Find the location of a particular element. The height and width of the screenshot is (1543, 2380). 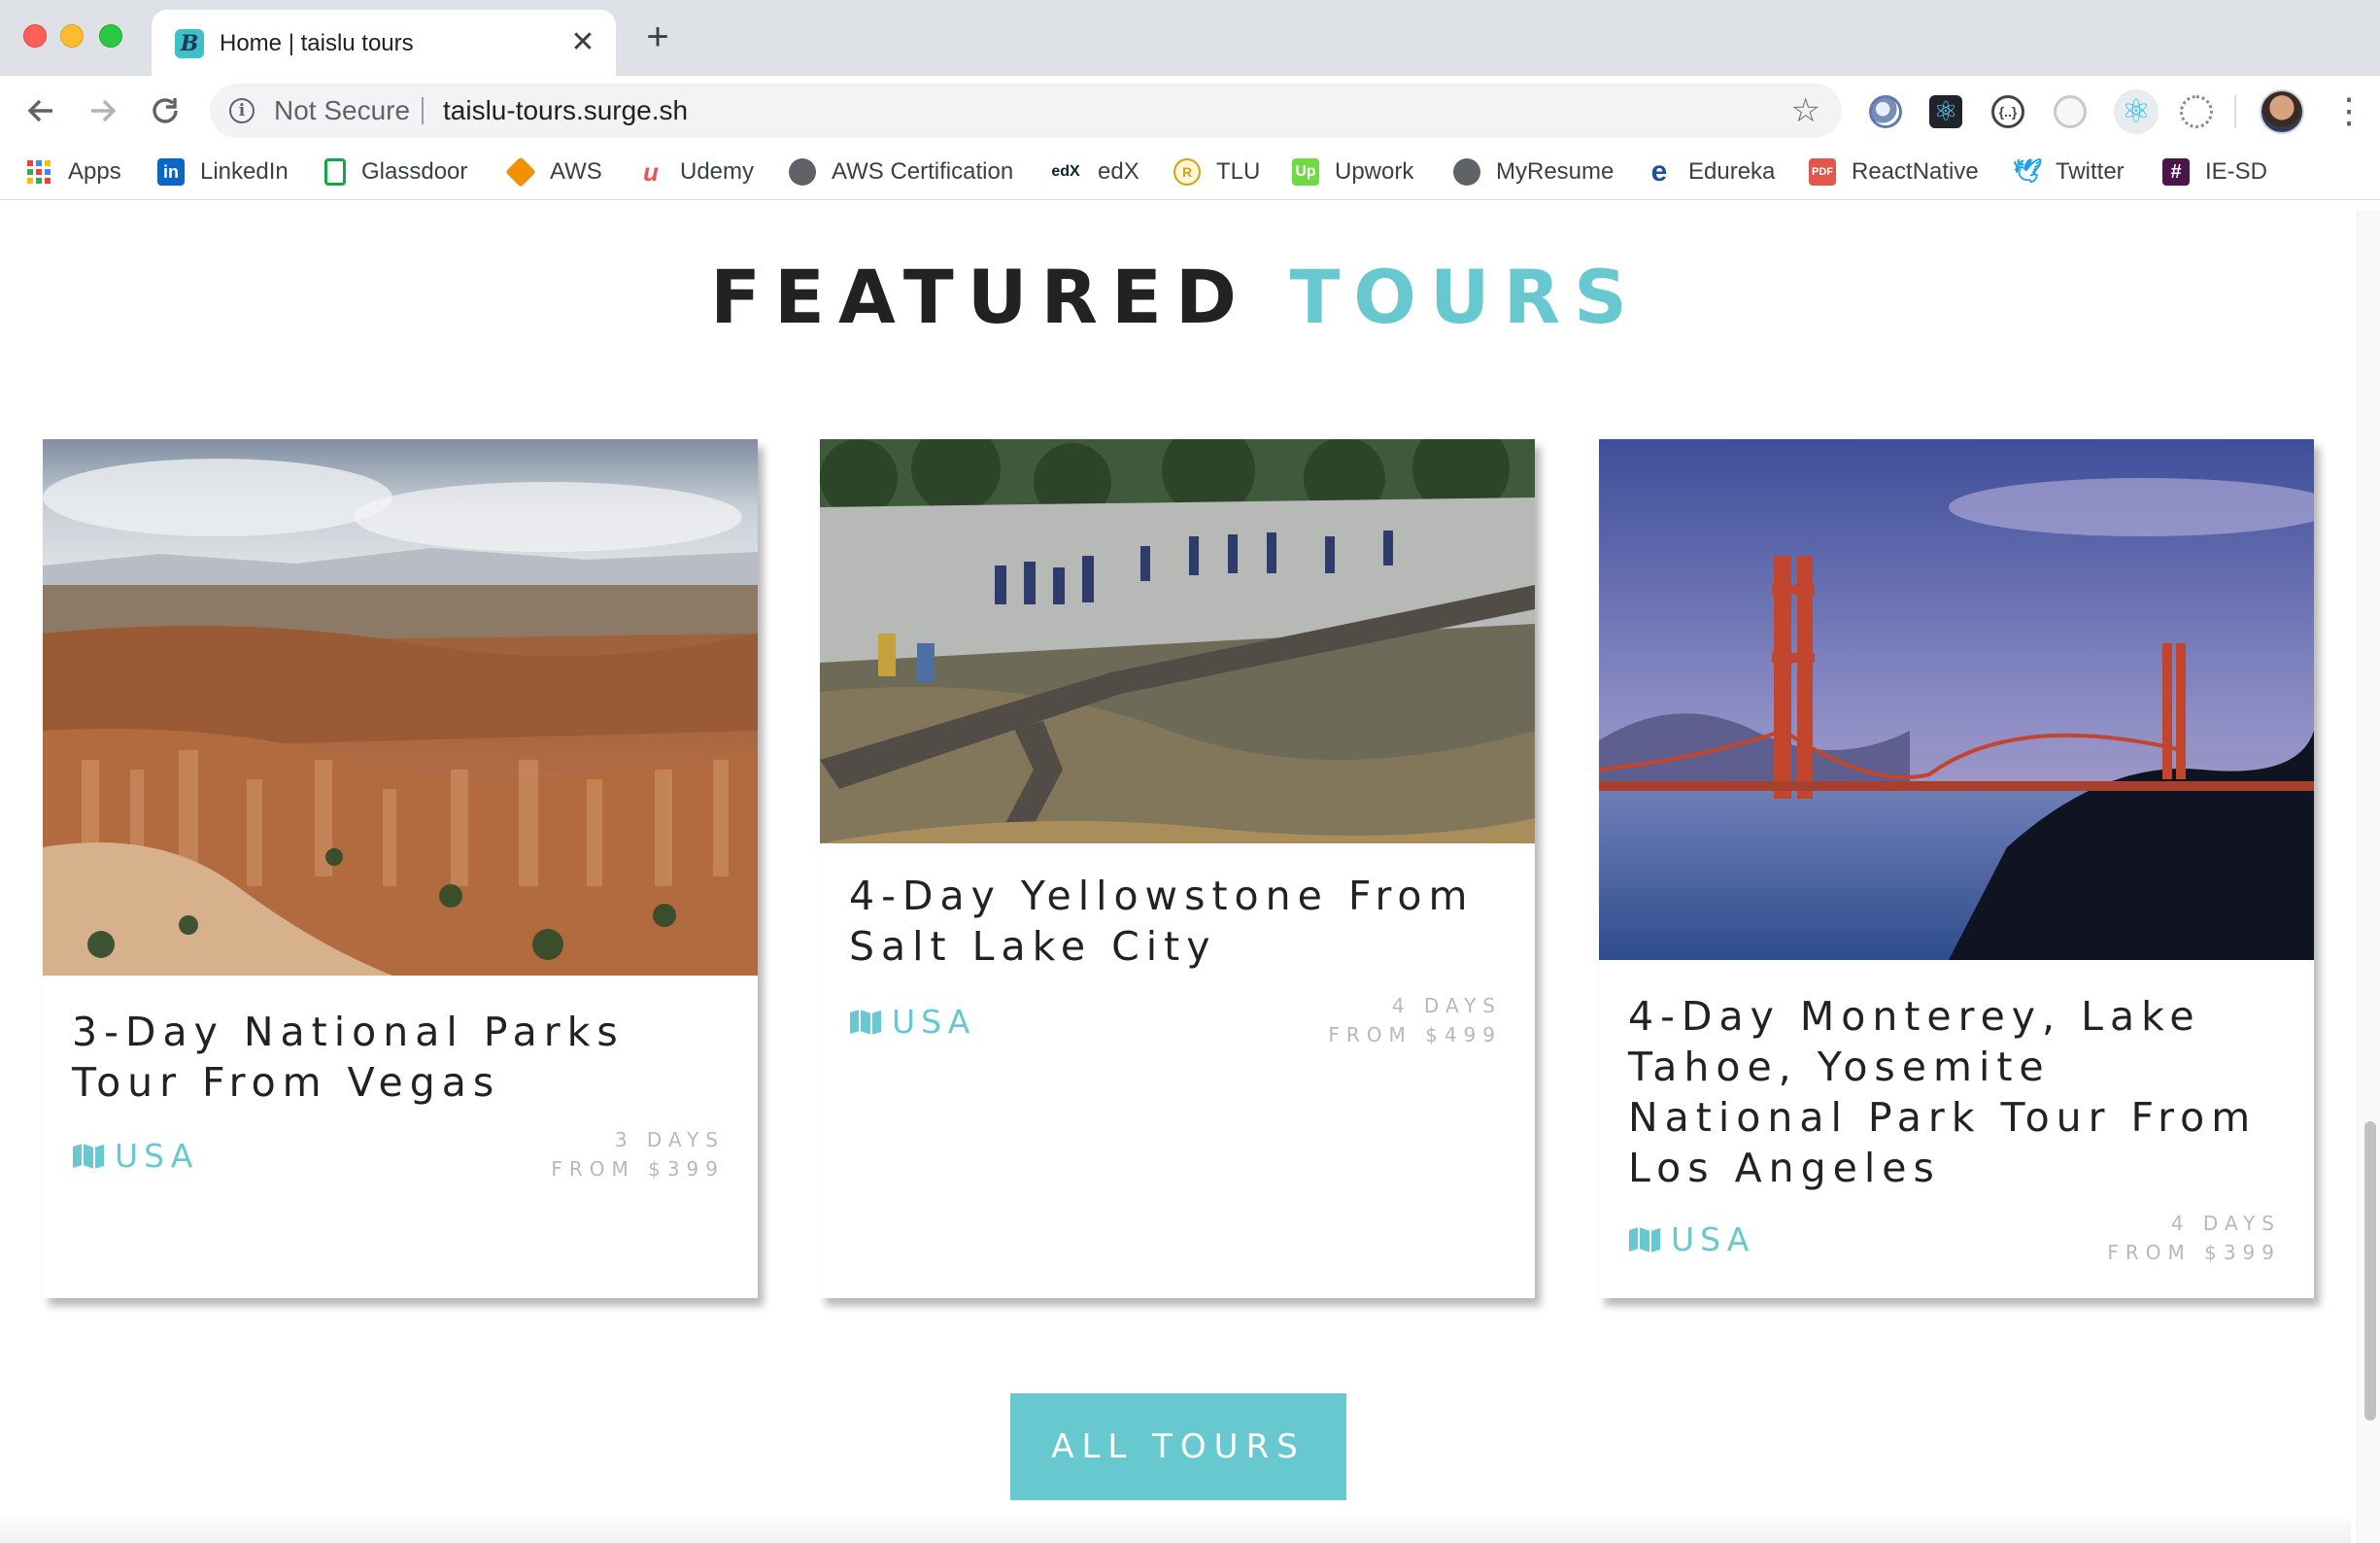

back-arrow-icon is located at coordinates (40, 110).